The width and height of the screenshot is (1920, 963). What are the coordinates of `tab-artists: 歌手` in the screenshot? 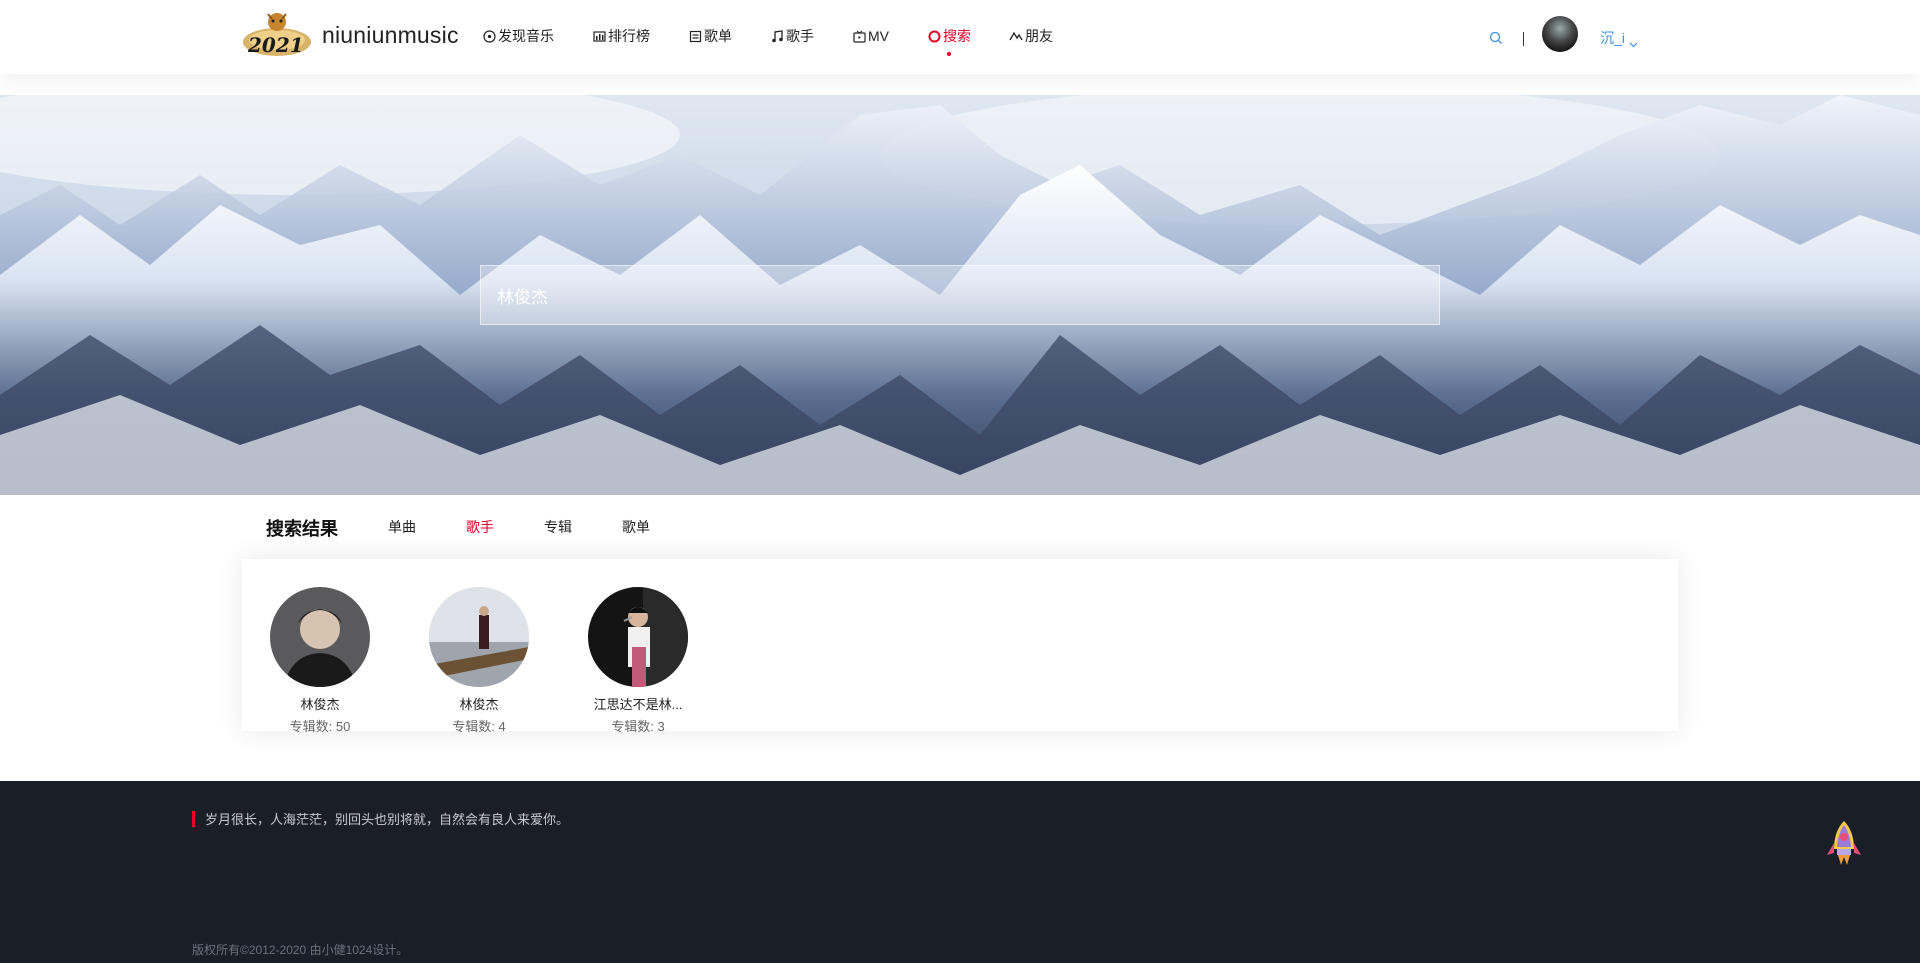 It's located at (480, 527).